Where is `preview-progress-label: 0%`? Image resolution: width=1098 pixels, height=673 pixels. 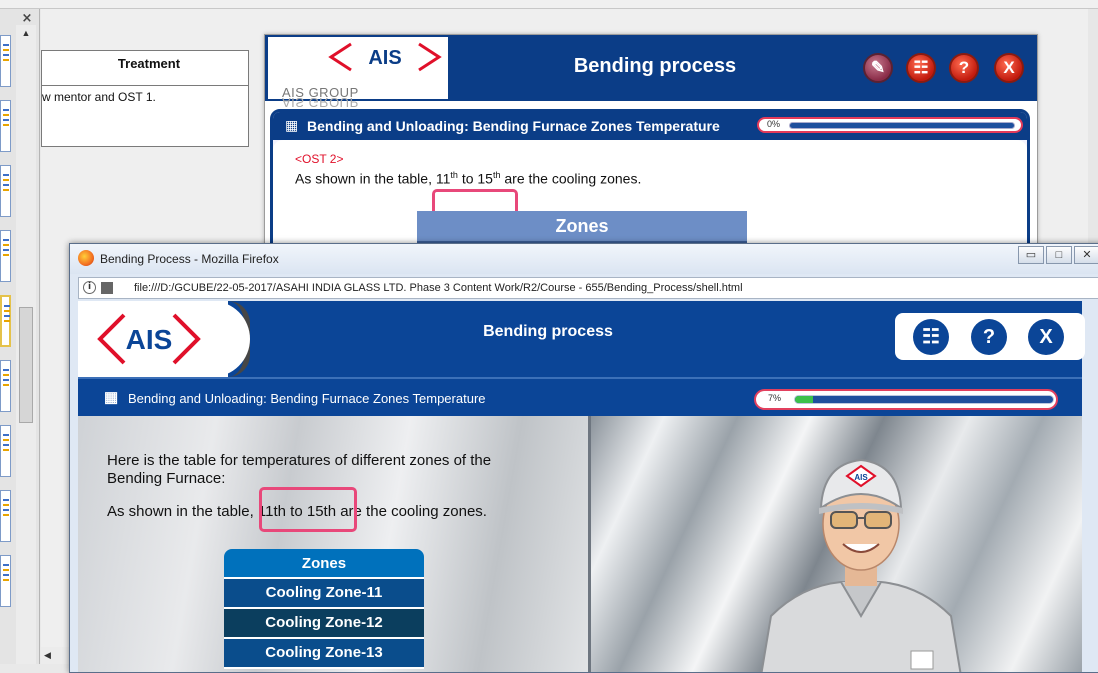 preview-progress-label: 0% is located at coordinates (774, 124).